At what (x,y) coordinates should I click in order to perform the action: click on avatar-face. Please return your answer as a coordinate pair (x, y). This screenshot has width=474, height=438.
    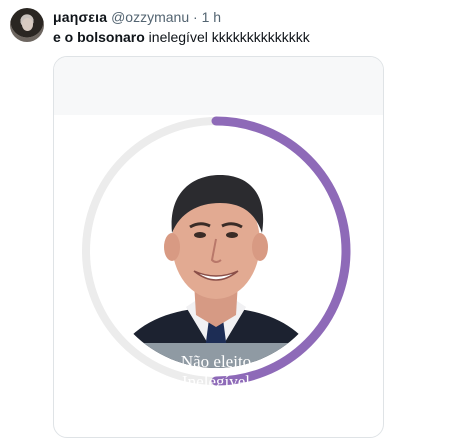
    Looking at the image, I should click on (27, 24).